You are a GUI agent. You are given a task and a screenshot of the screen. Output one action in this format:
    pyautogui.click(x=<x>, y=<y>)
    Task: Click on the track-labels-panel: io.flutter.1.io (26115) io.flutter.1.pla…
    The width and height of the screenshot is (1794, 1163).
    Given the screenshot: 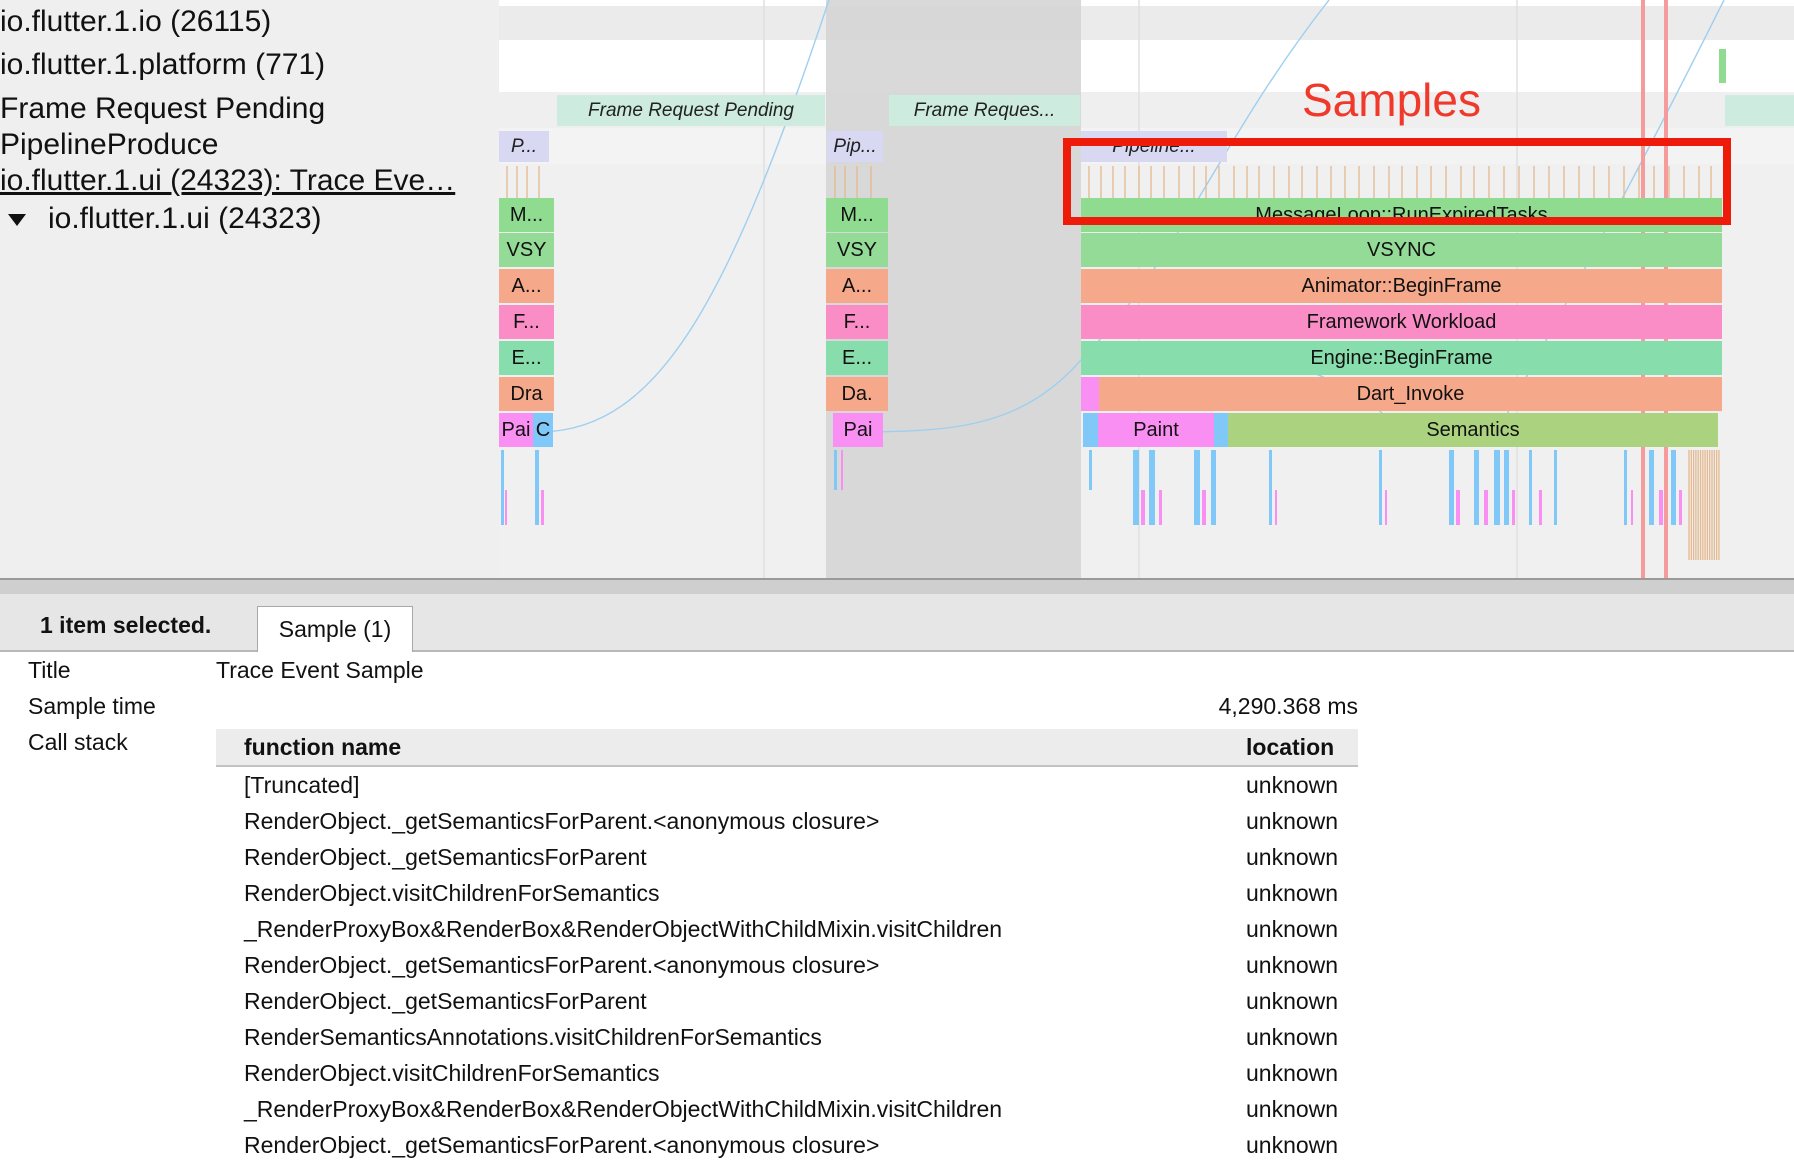 What is the action you would take?
    pyautogui.click(x=249, y=289)
    